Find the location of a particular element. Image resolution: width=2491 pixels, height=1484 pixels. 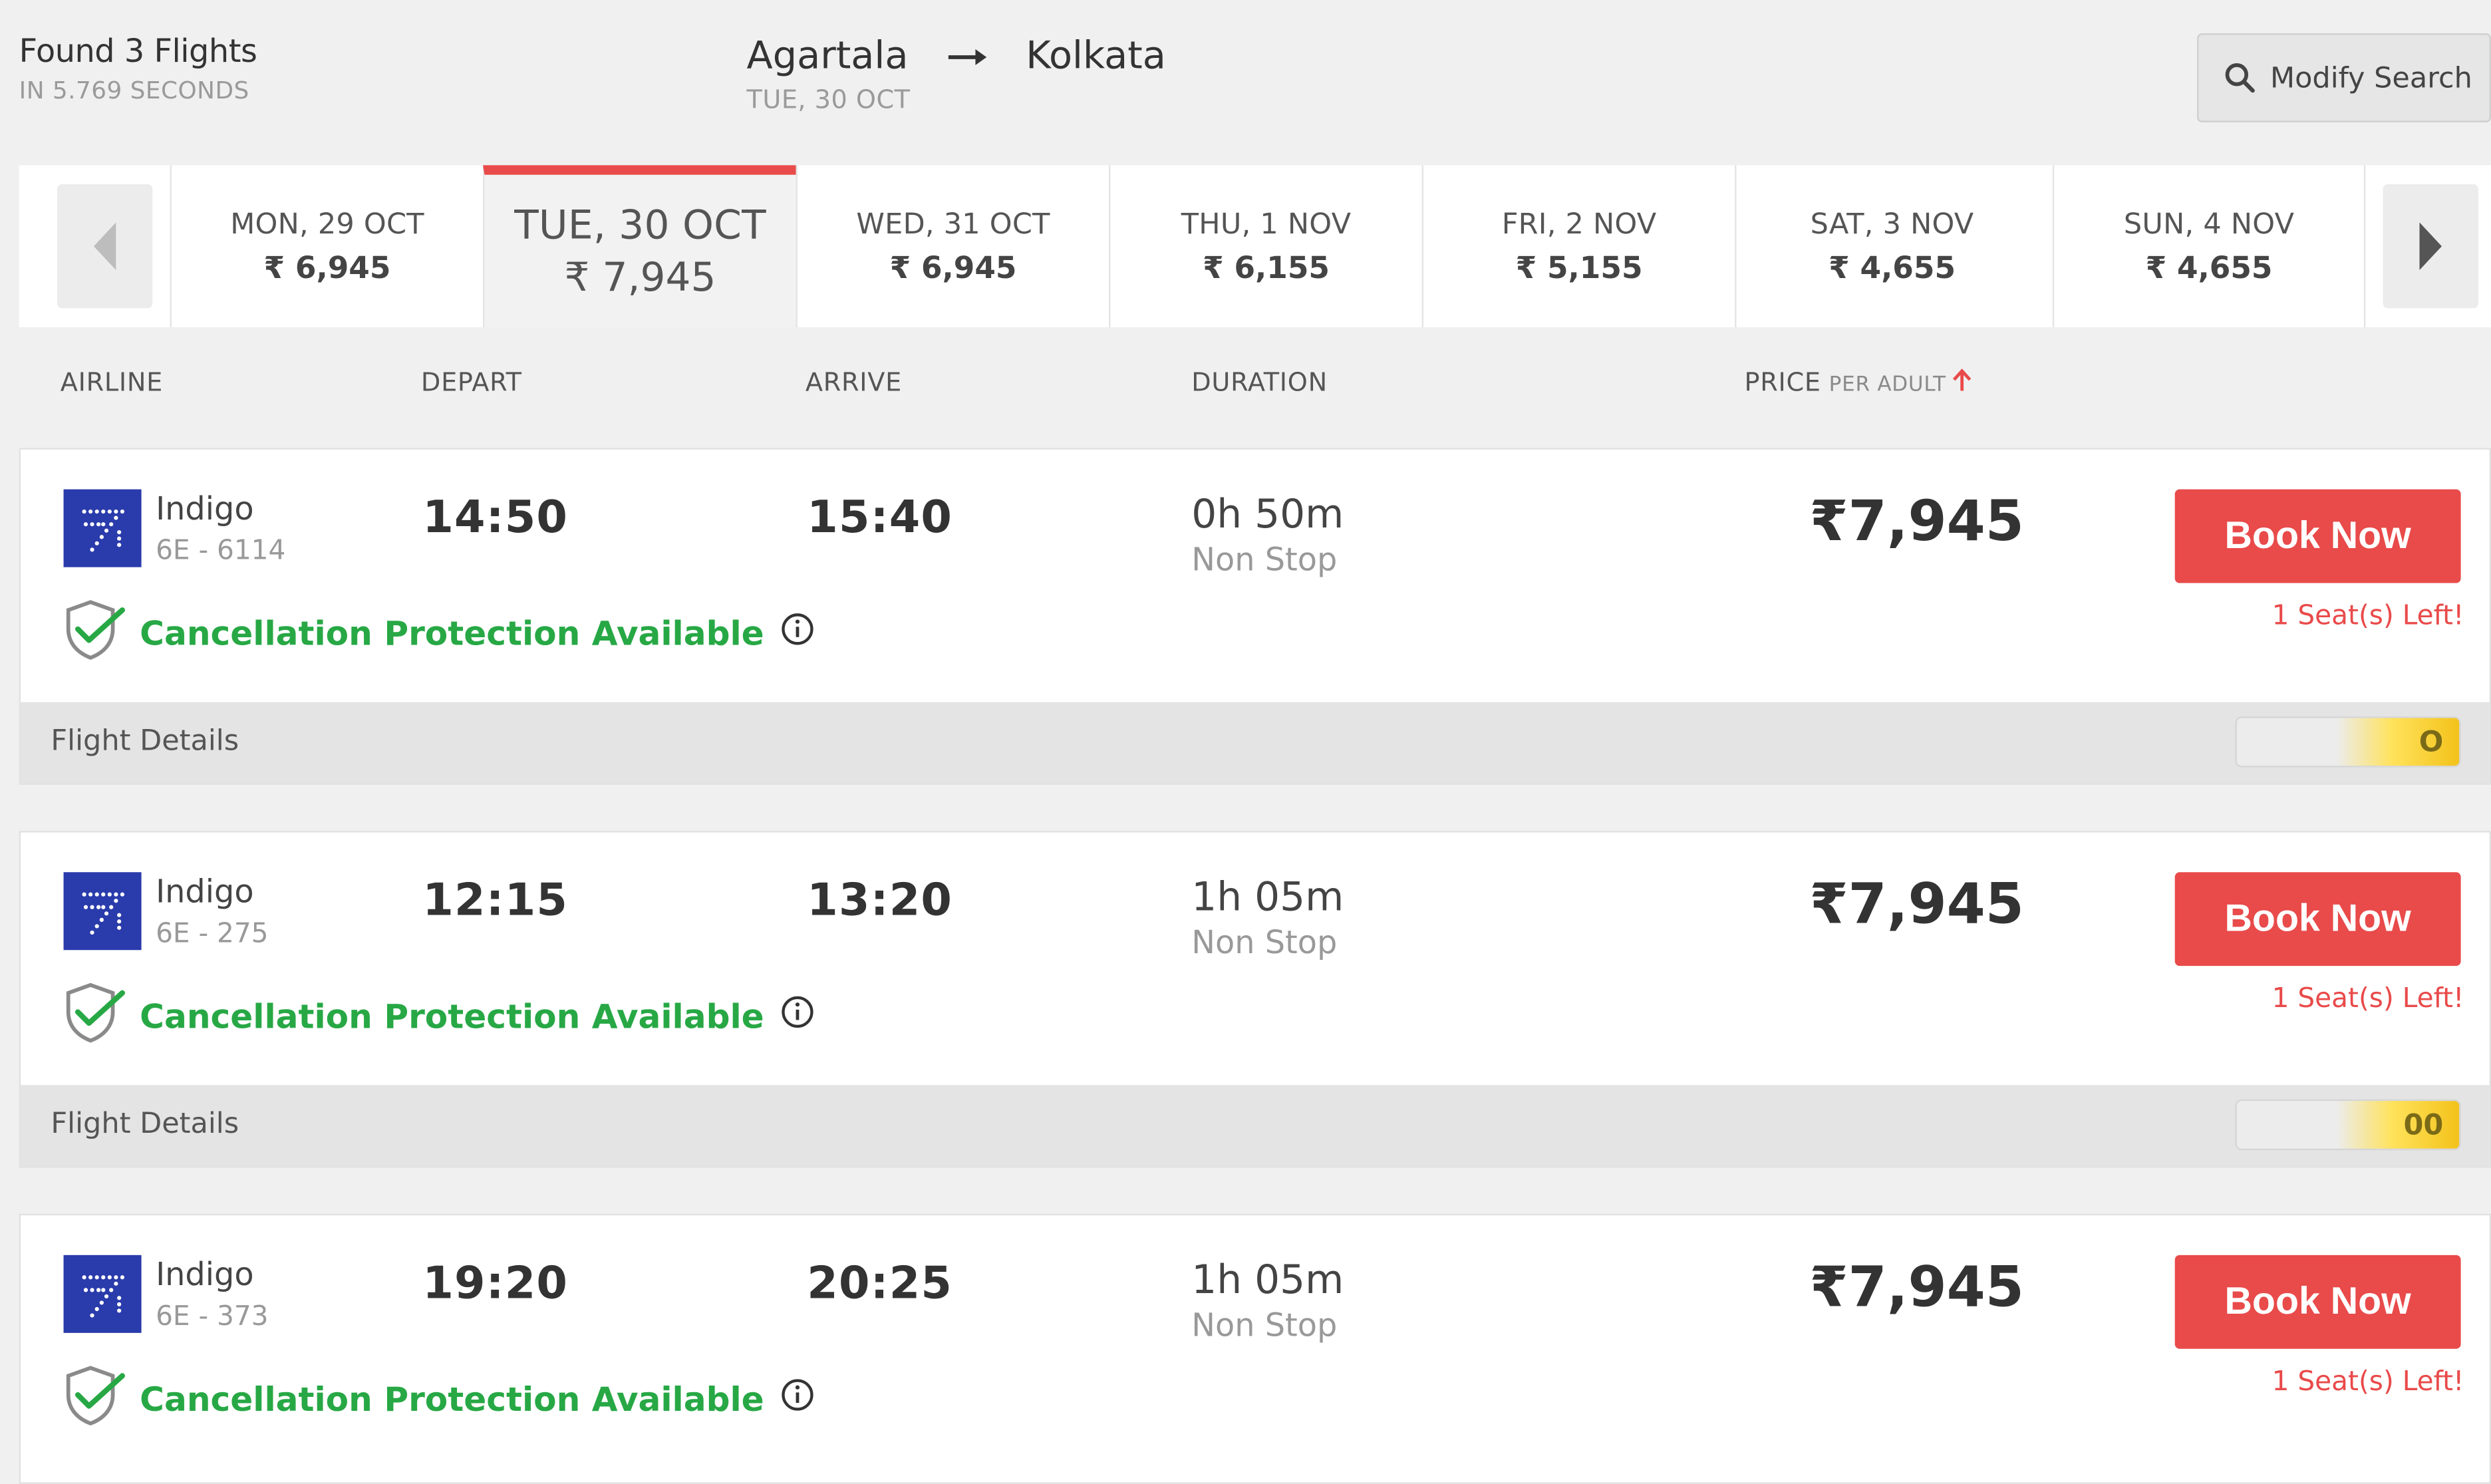

date-label: TUE, 30 OCT is located at coordinates (640, 225).